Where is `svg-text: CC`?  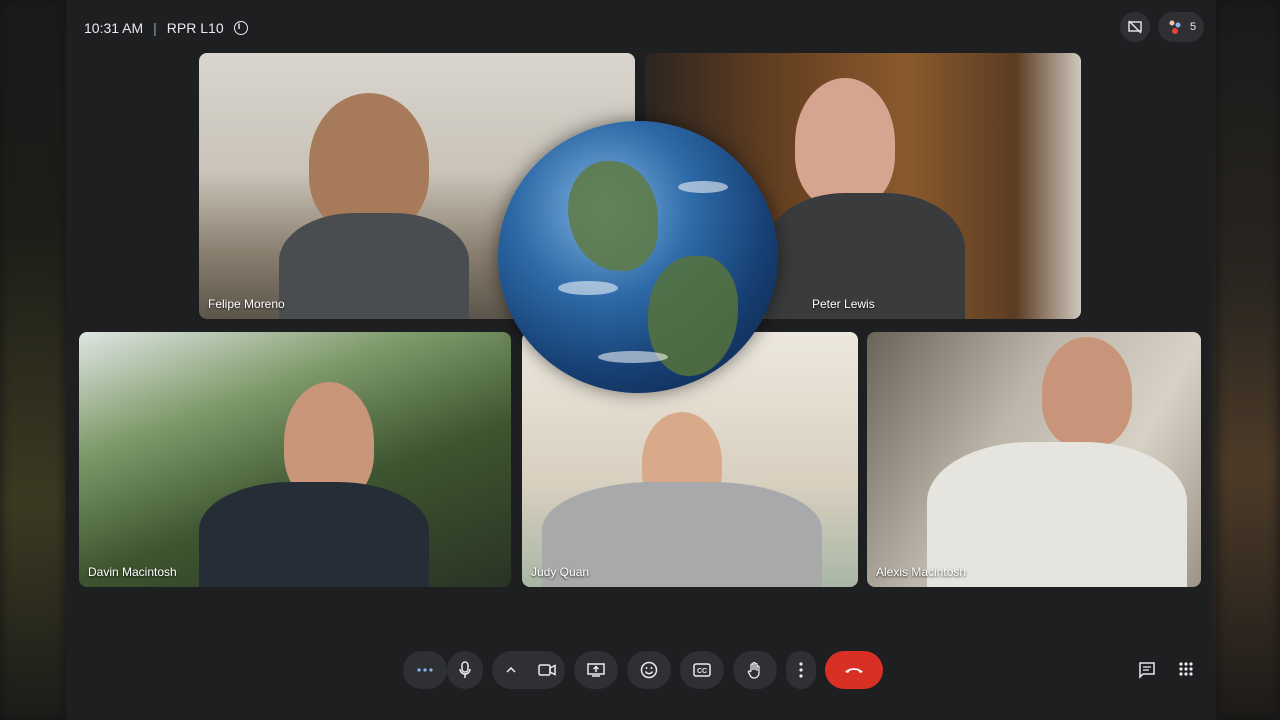 svg-text: CC is located at coordinates (702, 671).